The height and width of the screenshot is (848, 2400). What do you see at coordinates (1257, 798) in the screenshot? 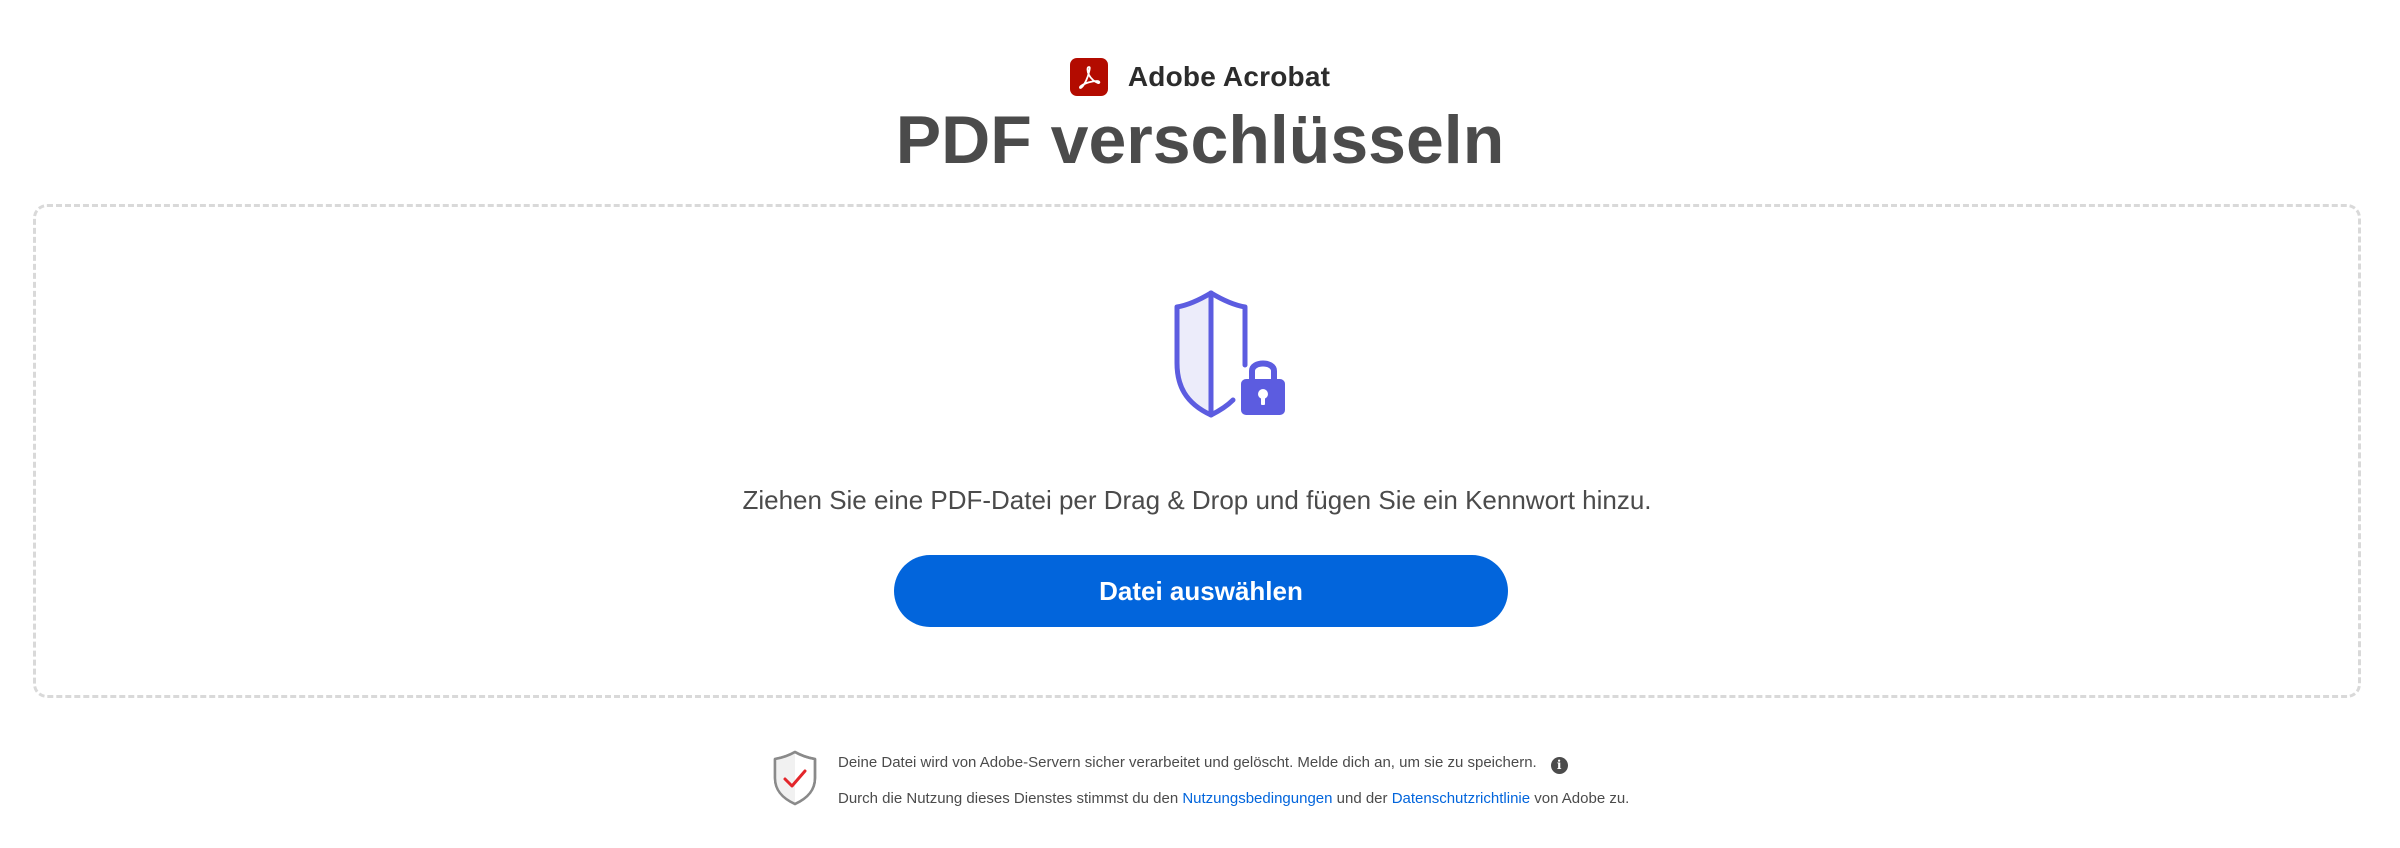
I see `terms-of-use-link: Nutzungsbedingungen` at bounding box center [1257, 798].